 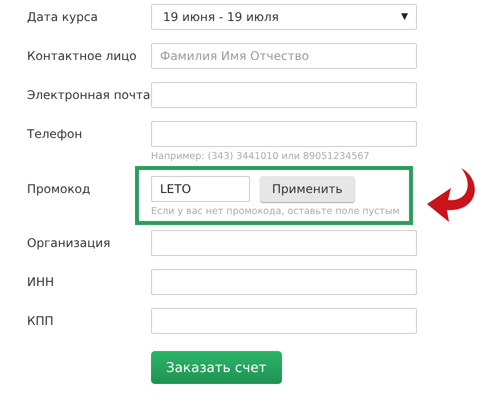 What do you see at coordinates (284, 17) in the screenshot?
I see `date-select: 19 июня - 19 июля ▼` at bounding box center [284, 17].